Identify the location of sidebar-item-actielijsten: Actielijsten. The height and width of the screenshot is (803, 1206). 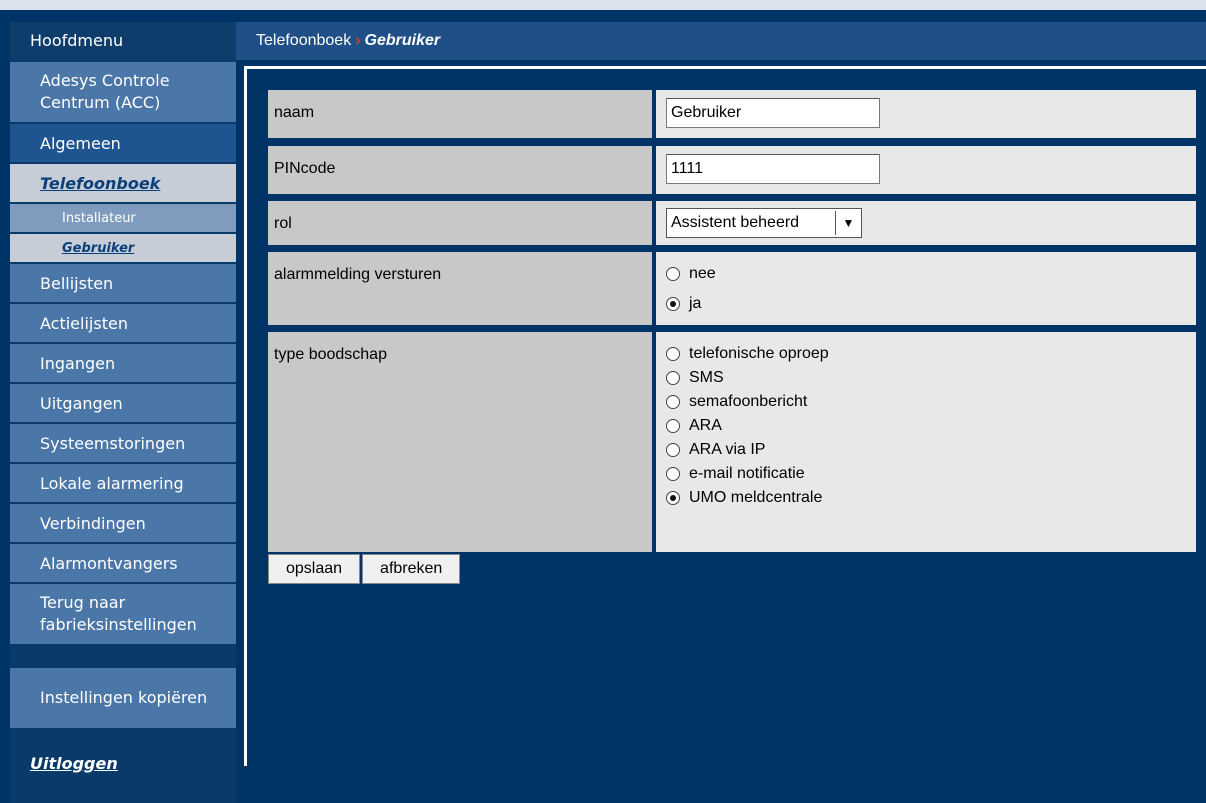
(123, 322).